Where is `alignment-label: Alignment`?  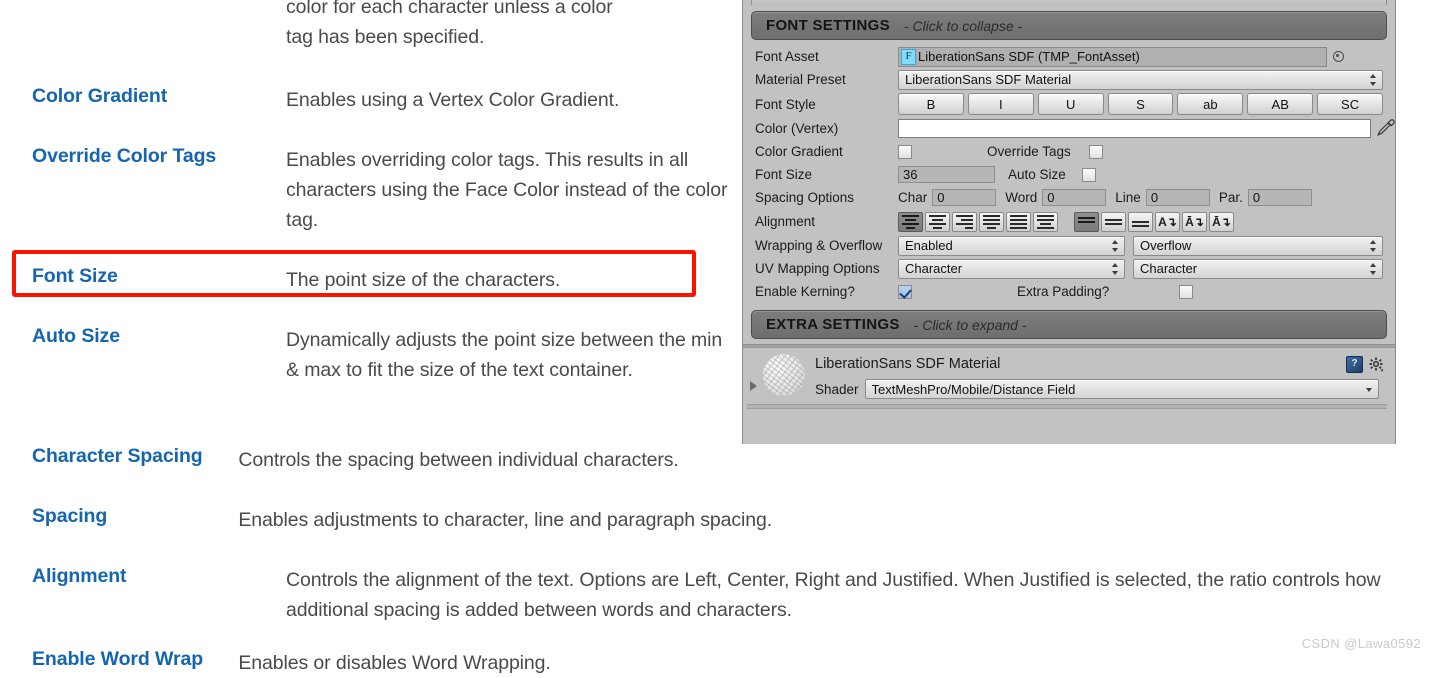 alignment-label: Alignment is located at coordinates (785, 221).